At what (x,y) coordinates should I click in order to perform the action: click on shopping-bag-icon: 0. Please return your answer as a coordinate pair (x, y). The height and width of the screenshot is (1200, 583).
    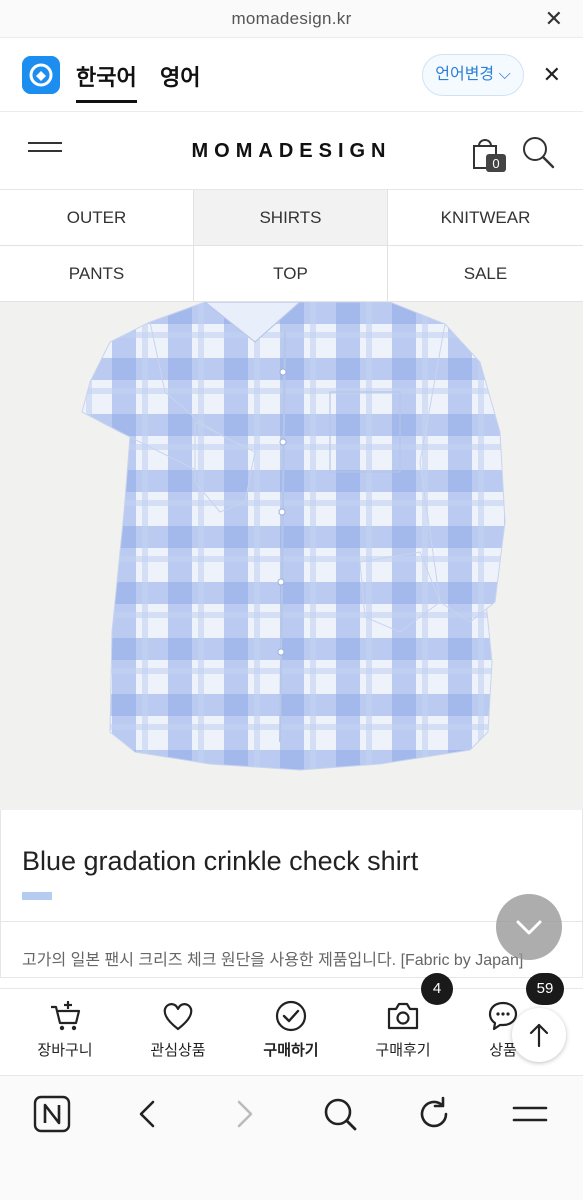
    Looking at the image, I should click on (488, 153).